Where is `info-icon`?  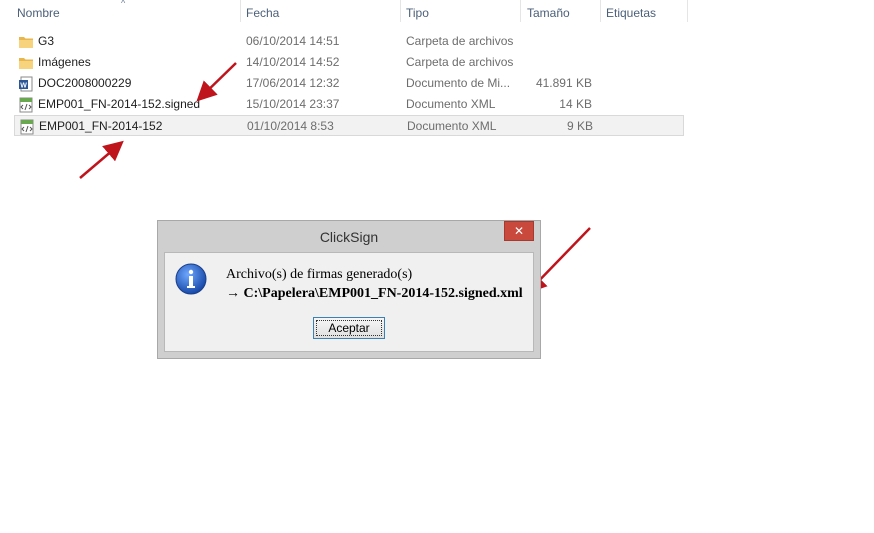 info-icon is located at coordinates (191, 279).